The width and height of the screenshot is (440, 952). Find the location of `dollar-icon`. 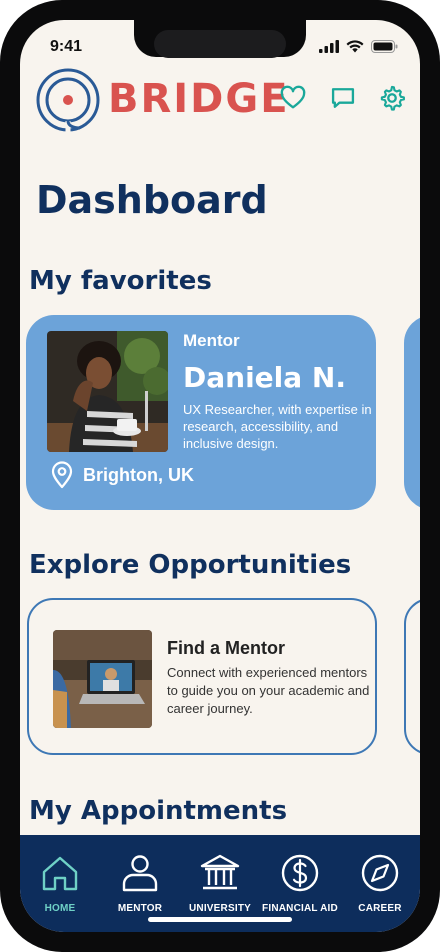

dollar-icon is located at coordinates (300, 873).